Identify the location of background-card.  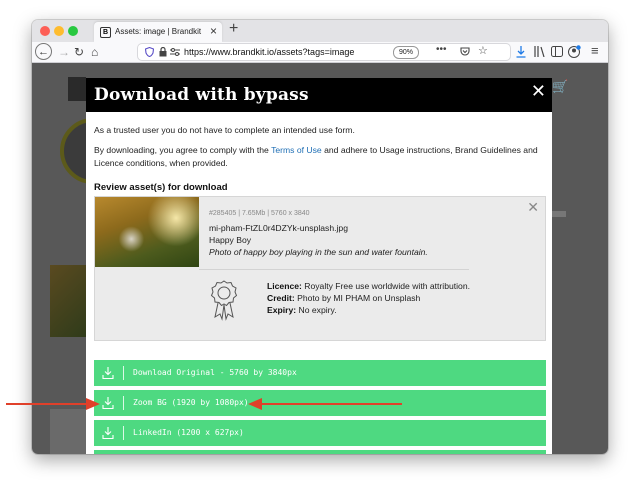
(68, 431).